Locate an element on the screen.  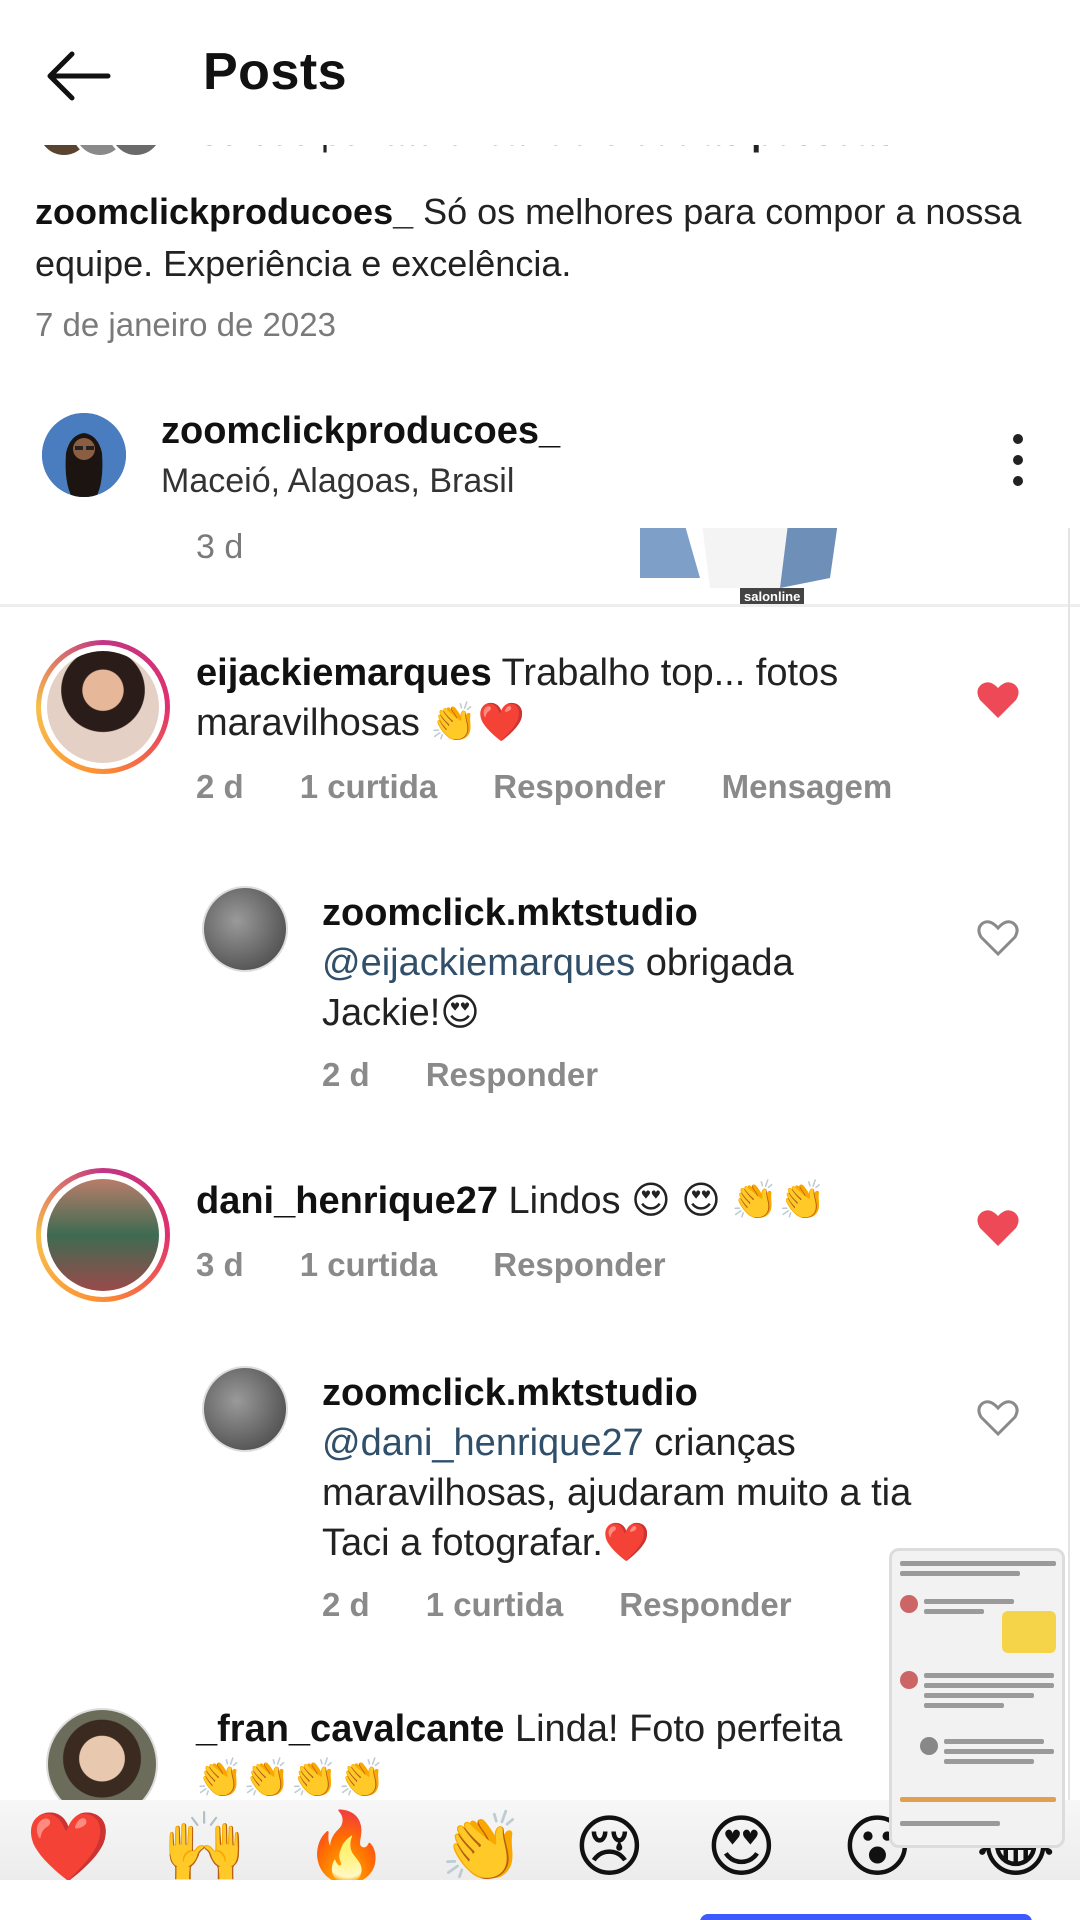
comment-username: eijackiemarques is located at coordinates (344, 673).